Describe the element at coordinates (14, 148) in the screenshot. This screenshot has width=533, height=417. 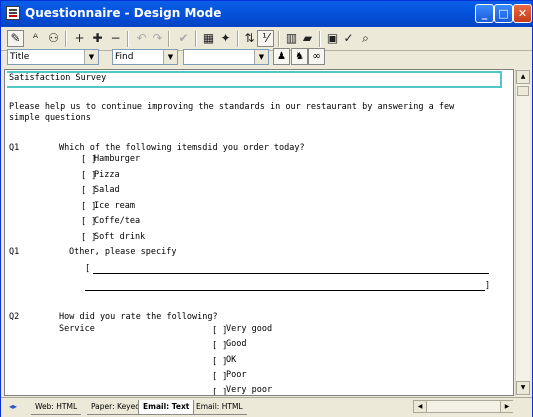
I see `q1-label: Q1` at that location.